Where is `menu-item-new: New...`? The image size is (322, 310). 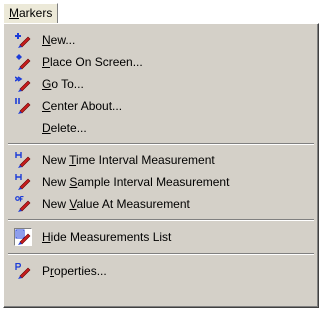 menu-item-new: New... is located at coordinates (161, 40).